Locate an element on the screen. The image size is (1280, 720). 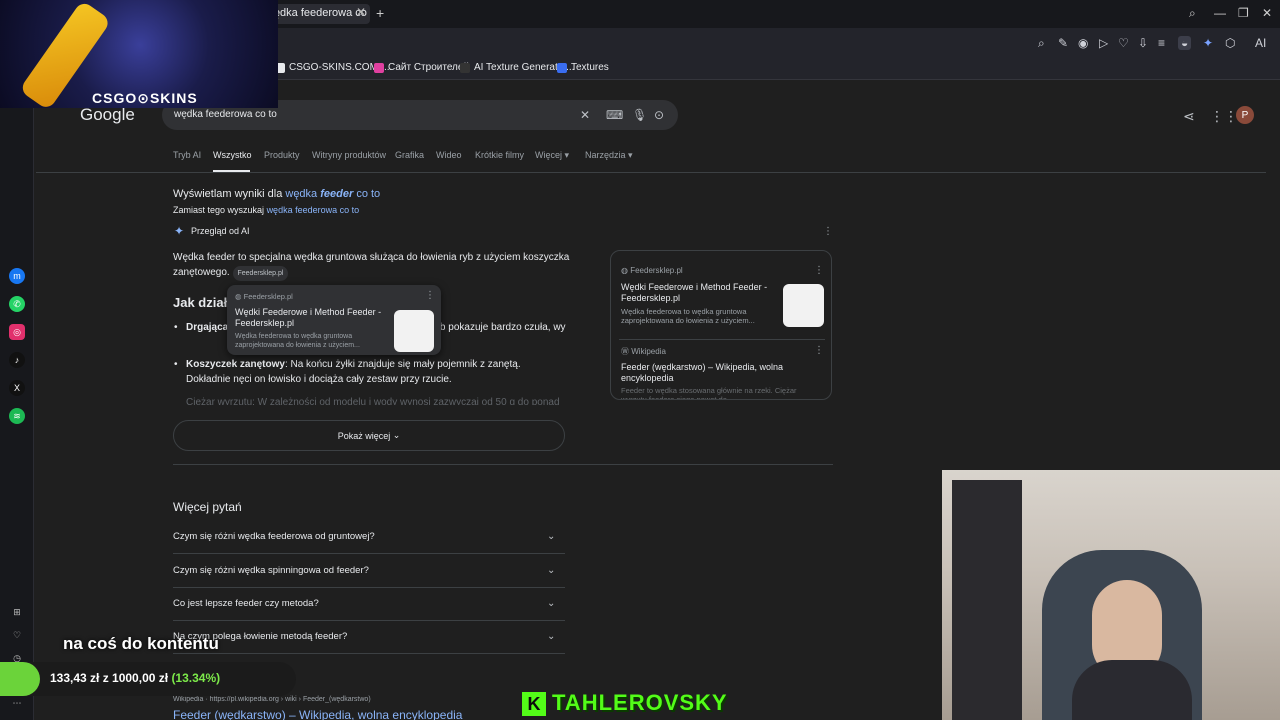
download-icon: ⇩ is located at coordinates (1143, 43).